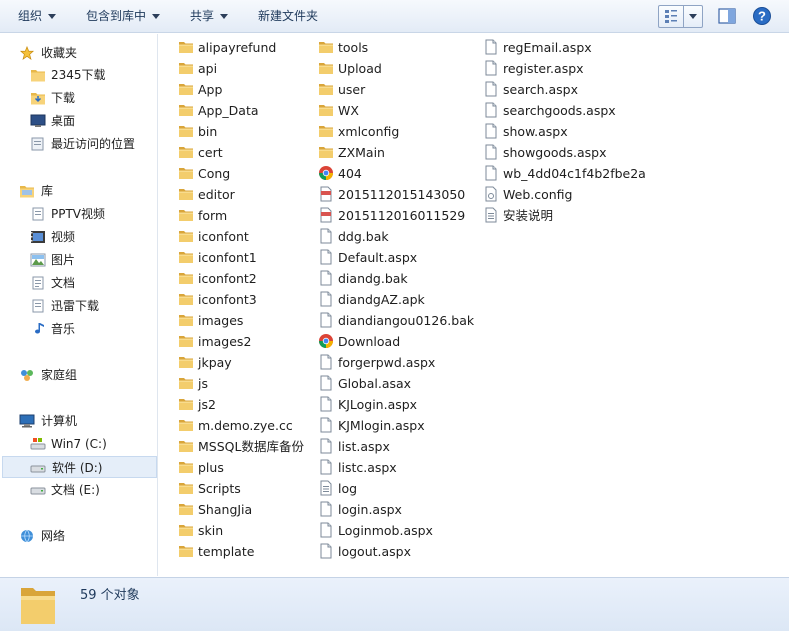 Image resolution: width=789 pixels, height=631 pixels. What do you see at coordinates (693, 16) in the screenshot?
I see `chevron-down-icon` at bounding box center [693, 16].